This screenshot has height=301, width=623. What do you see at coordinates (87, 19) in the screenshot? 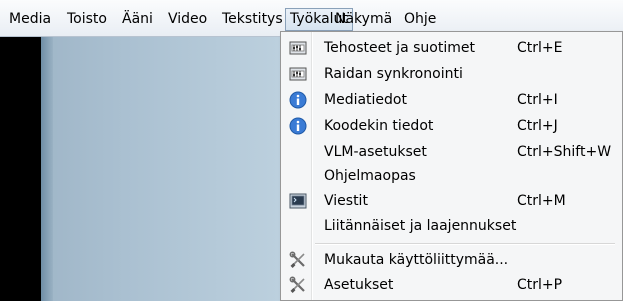
I see `menu-toisto: Toisto` at bounding box center [87, 19].